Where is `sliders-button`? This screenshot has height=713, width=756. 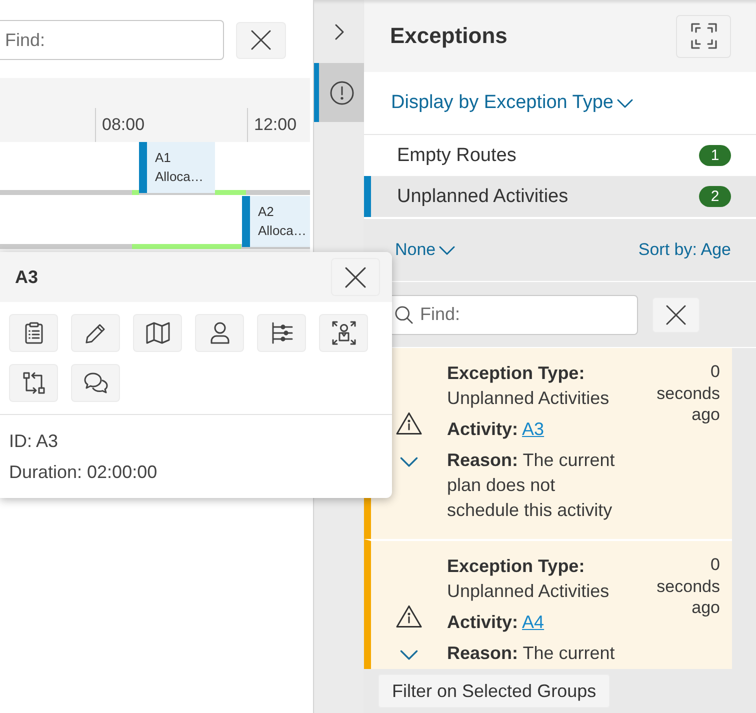 sliders-button is located at coordinates (281, 333).